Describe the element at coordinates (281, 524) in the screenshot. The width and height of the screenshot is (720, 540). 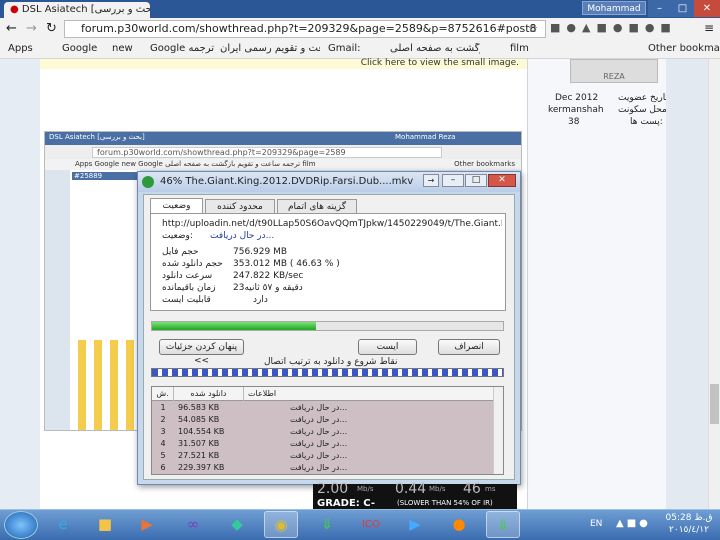
I see `chrome-icon: ◉` at that location.